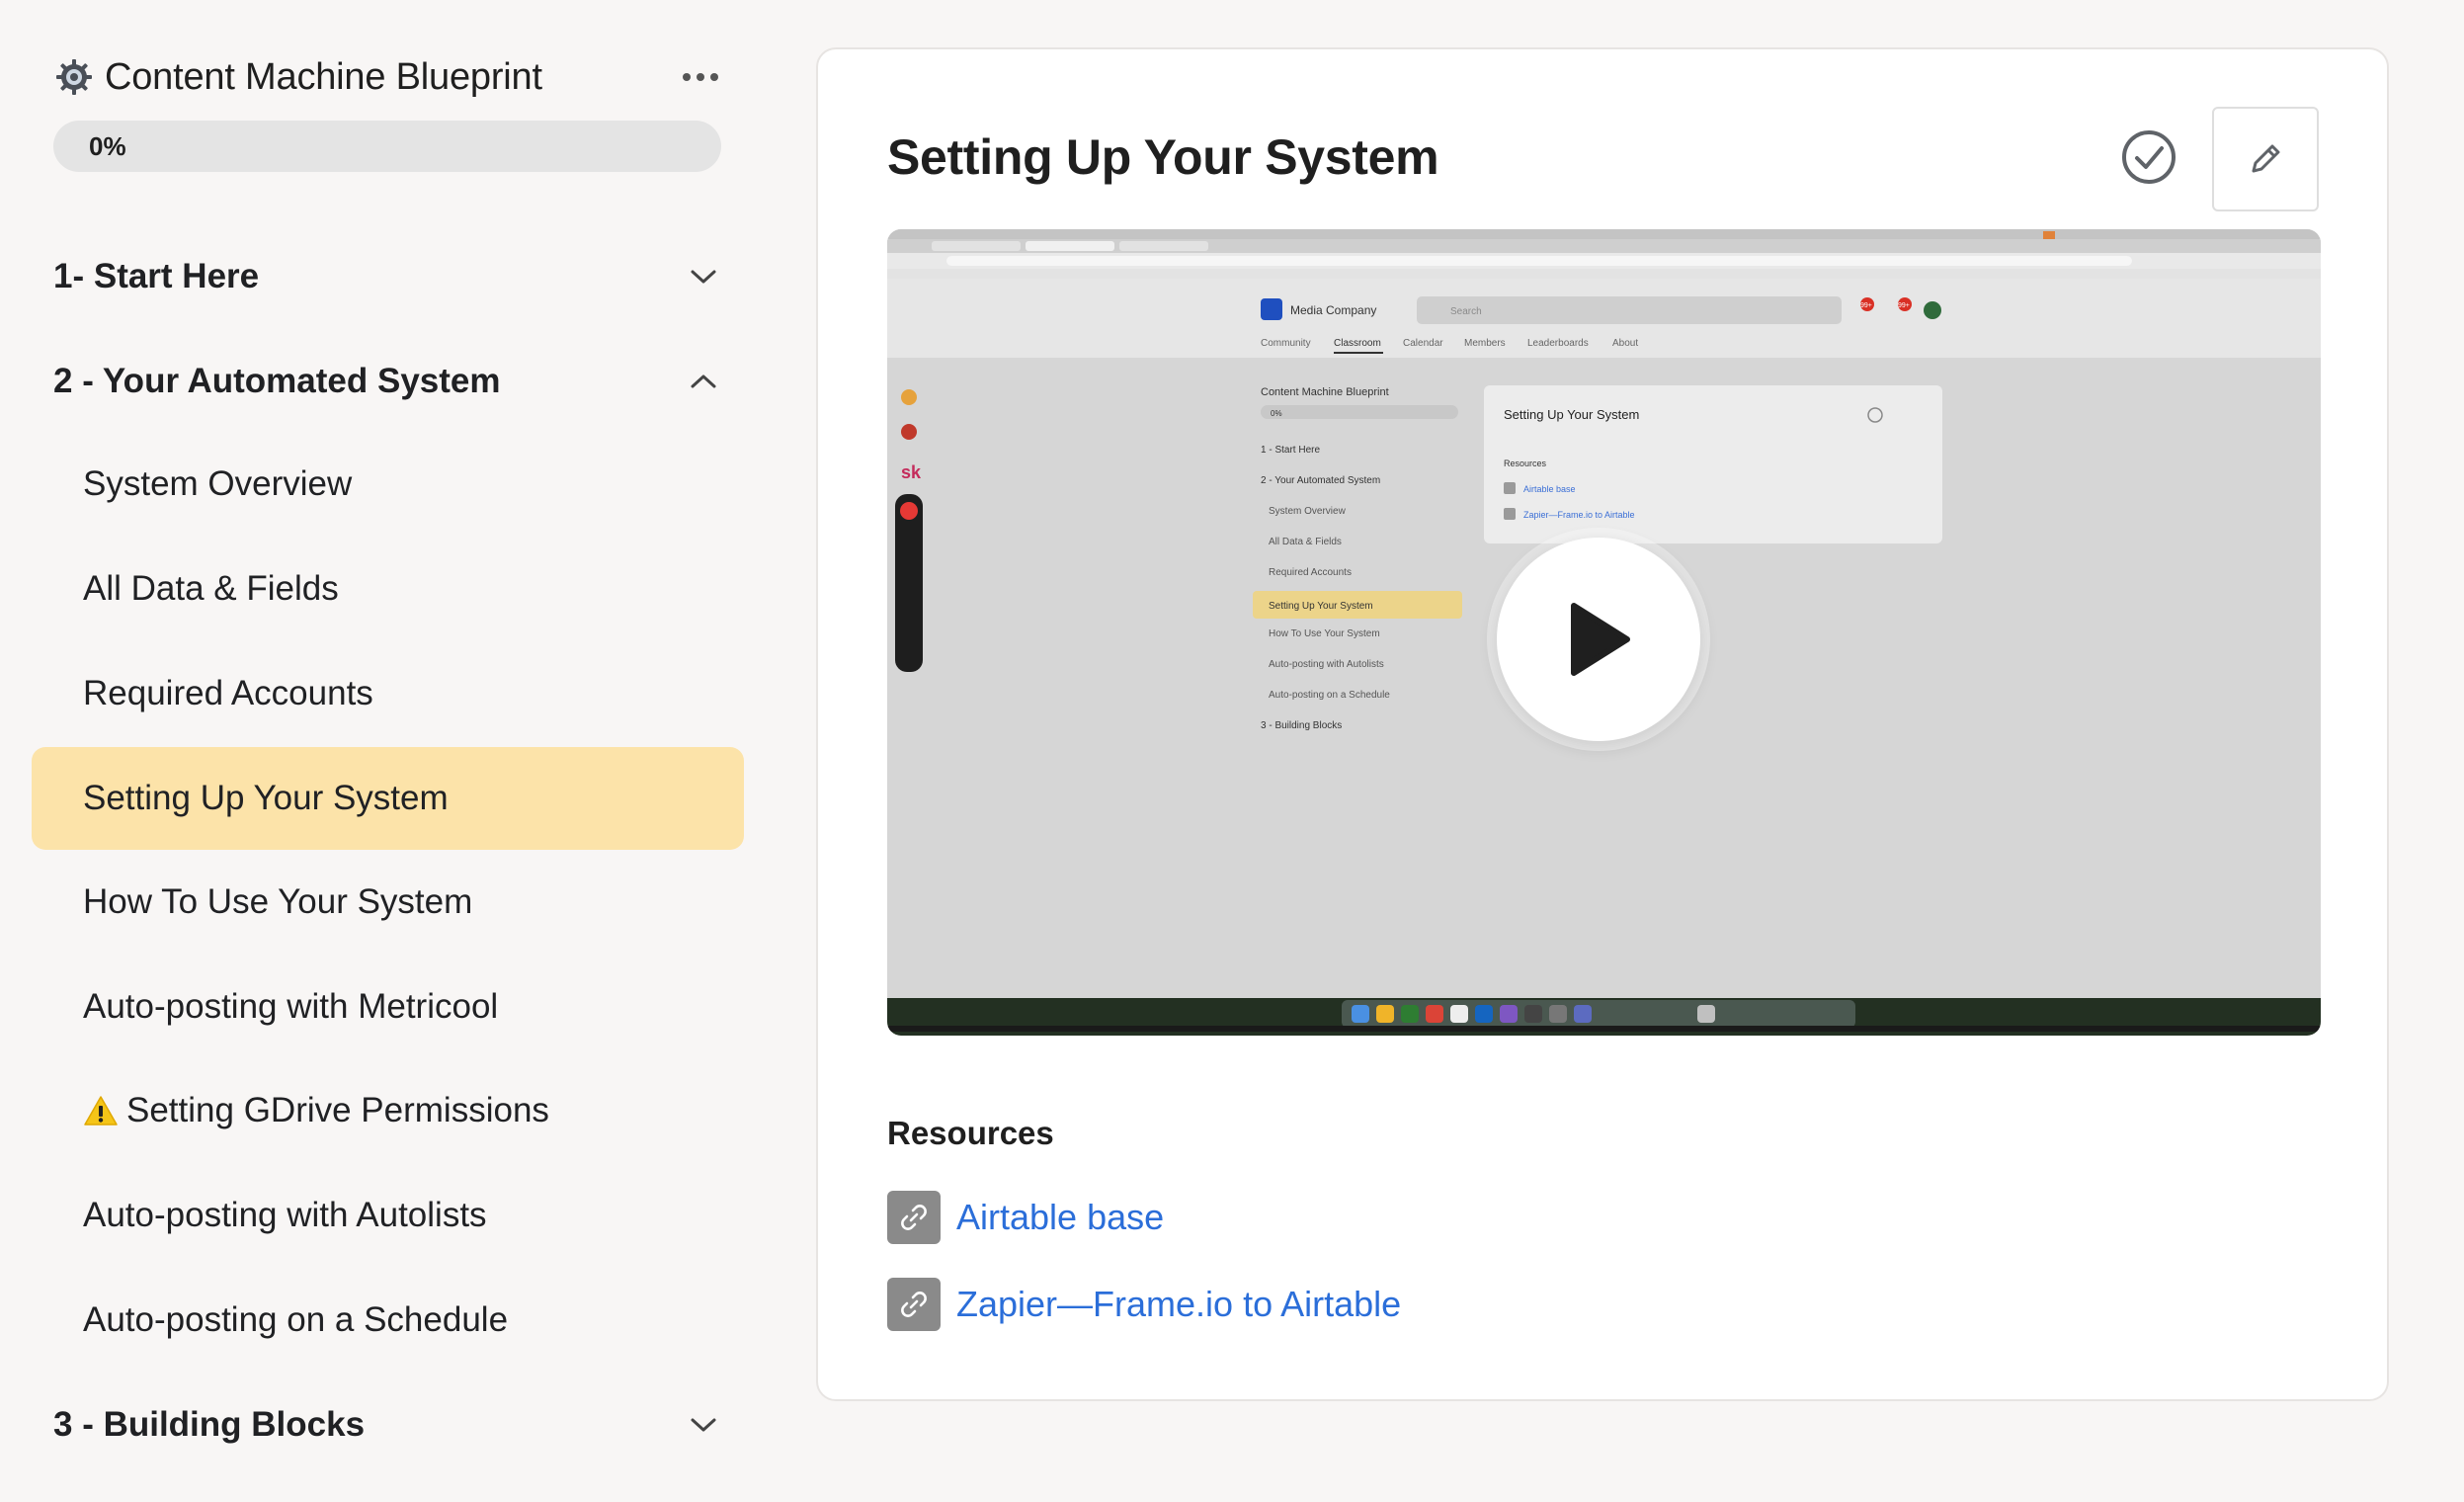 The width and height of the screenshot is (2464, 1502). I want to click on lesson-setting-up-your-system: Setting Up Your System, so click(388, 798).